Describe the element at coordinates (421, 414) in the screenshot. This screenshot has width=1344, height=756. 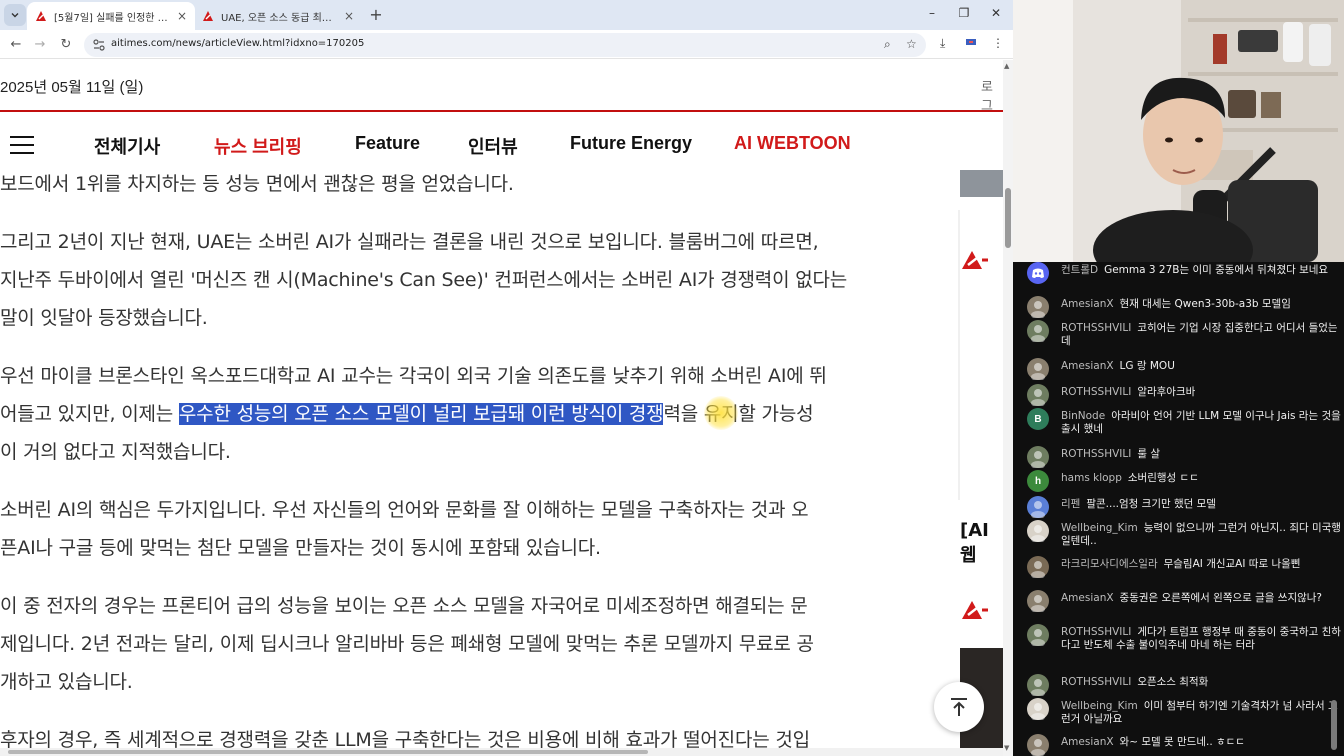
I see `selected-text: 우수한 성능의 오픈 소스 모델이 널리 보급돼 이런 방식이 경쟁` at that location.